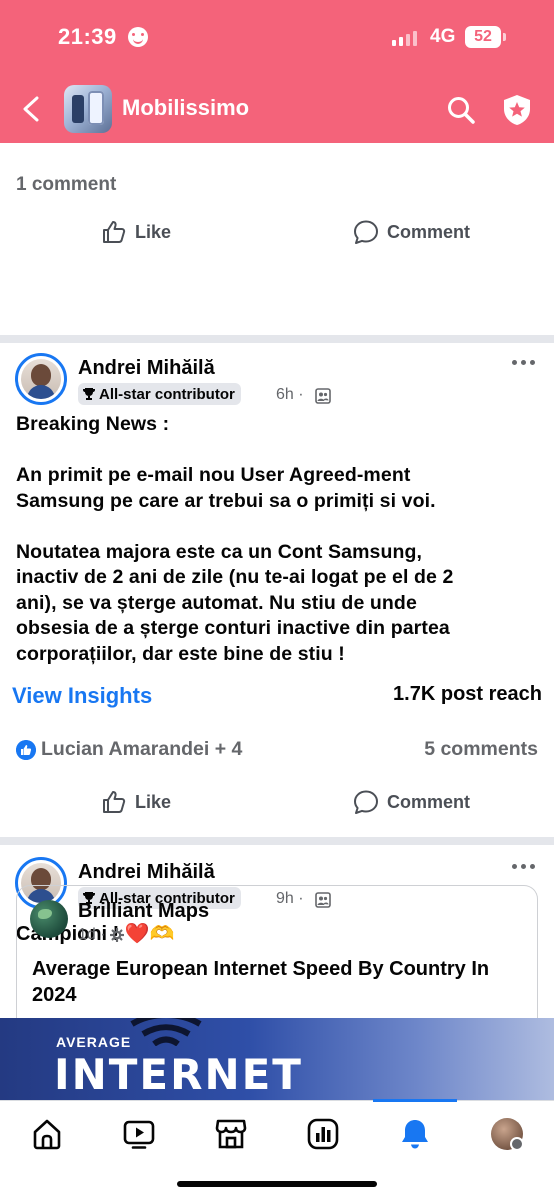  Describe the element at coordinates (290, 395) in the screenshot. I see `post-time: 6h ·` at that location.